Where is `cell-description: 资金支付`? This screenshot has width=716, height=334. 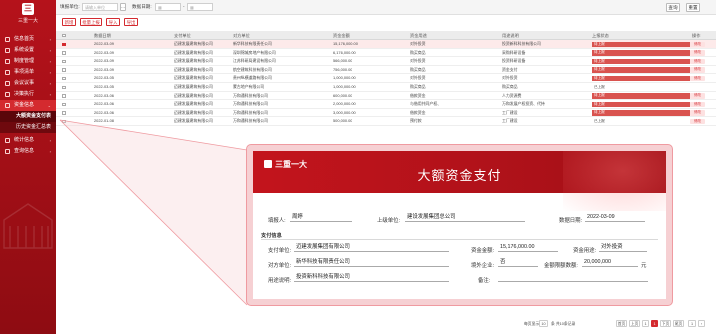
cell-description: 资金支付 is located at coordinates (510, 69).